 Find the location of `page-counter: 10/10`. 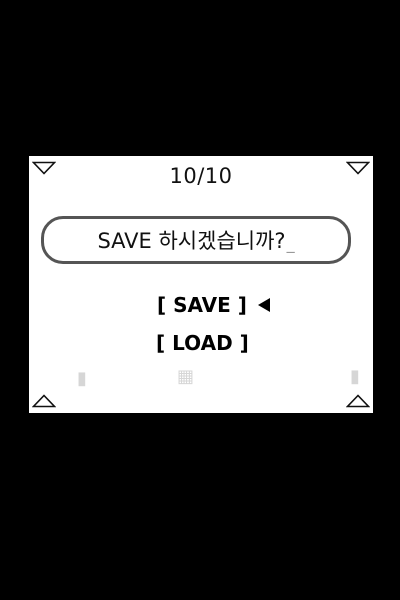

page-counter: 10/10 is located at coordinates (201, 176).